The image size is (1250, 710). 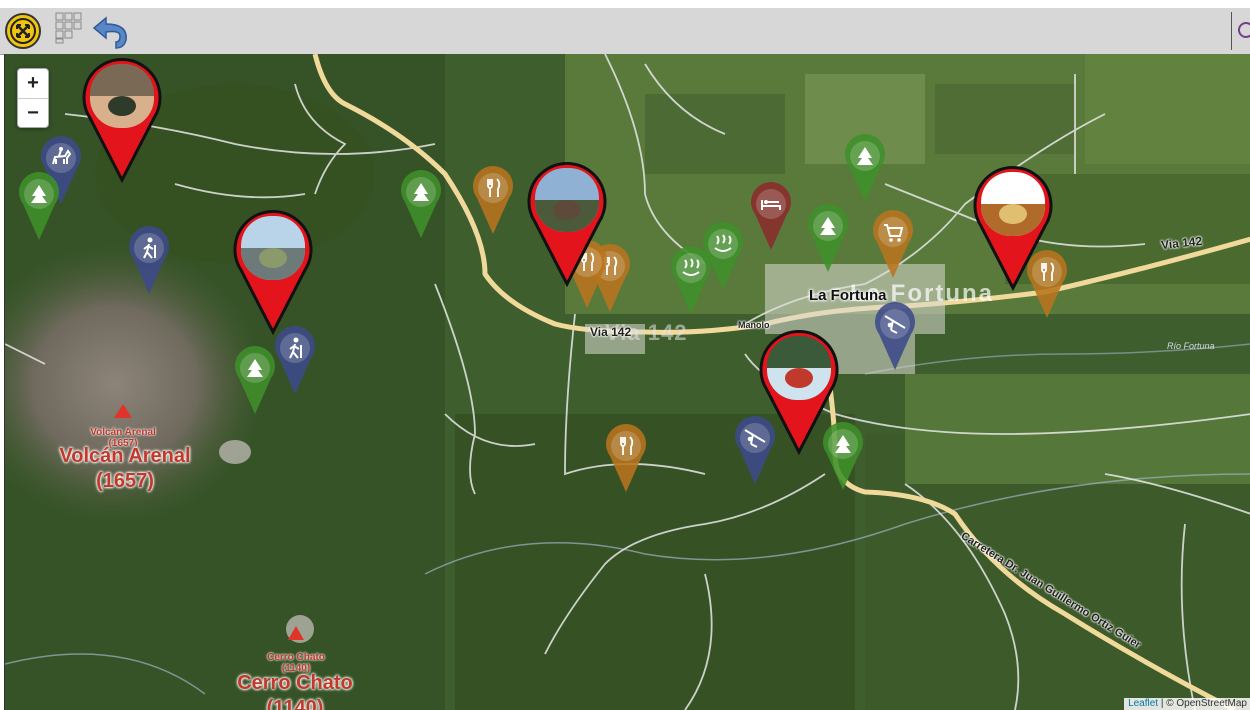 I want to click on shopping-icon, so click(x=893, y=244).